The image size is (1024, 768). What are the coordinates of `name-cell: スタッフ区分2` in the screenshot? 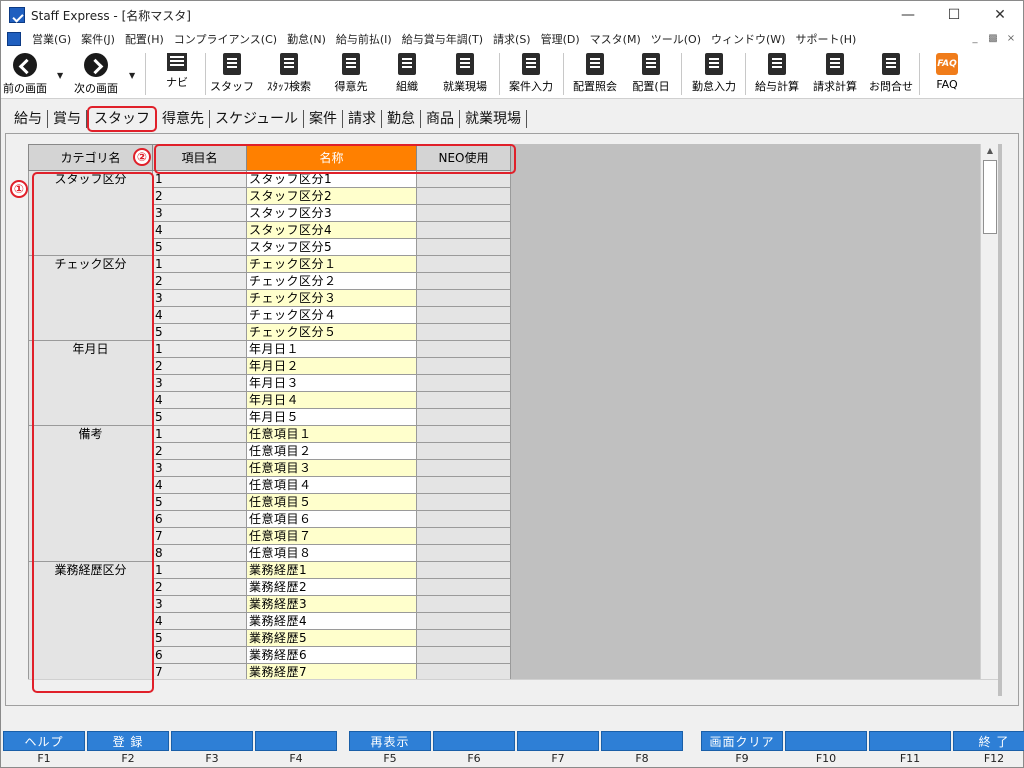 It's located at (331, 196).